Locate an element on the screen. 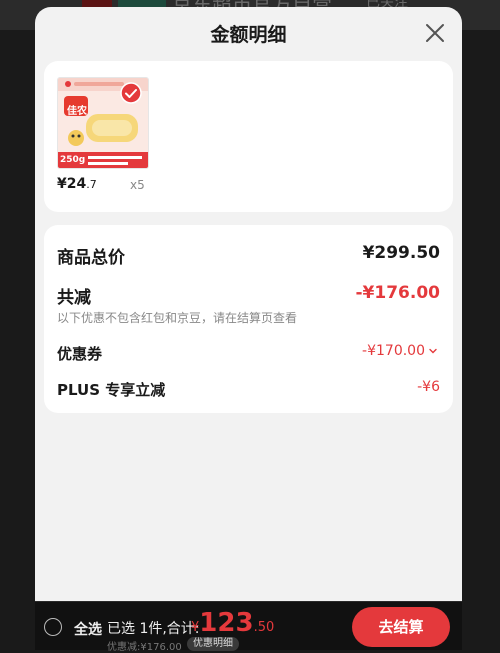  coupon-value: -¥170.00 is located at coordinates (400, 351).